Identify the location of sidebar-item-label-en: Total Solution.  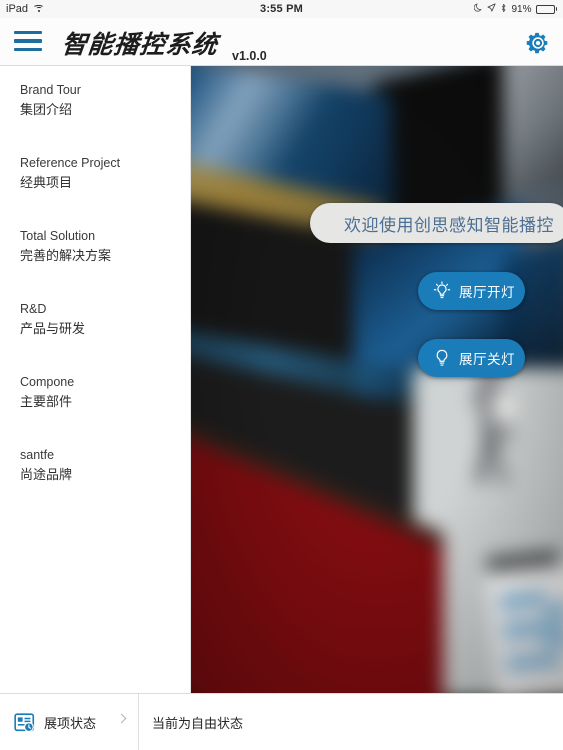
(58, 236).